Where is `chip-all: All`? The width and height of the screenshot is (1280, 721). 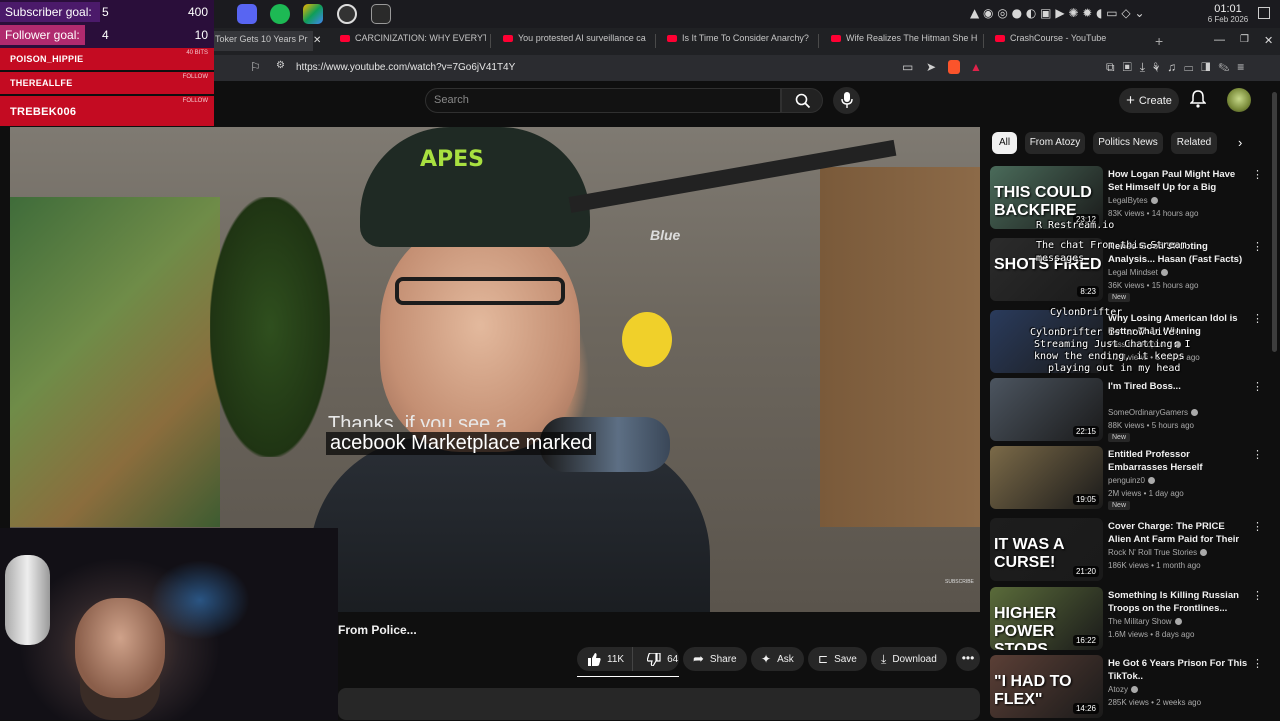 chip-all: All is located at coordinates (1004, 143).